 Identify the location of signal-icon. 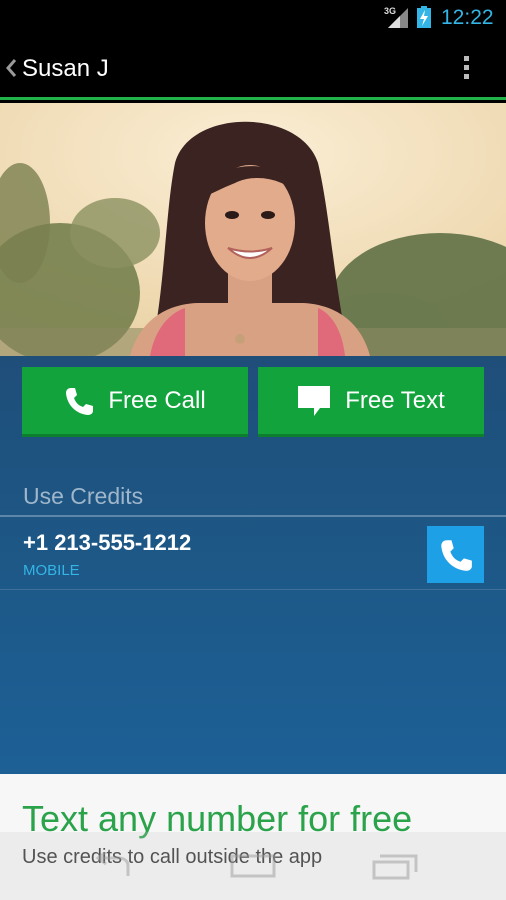
(398, 18).